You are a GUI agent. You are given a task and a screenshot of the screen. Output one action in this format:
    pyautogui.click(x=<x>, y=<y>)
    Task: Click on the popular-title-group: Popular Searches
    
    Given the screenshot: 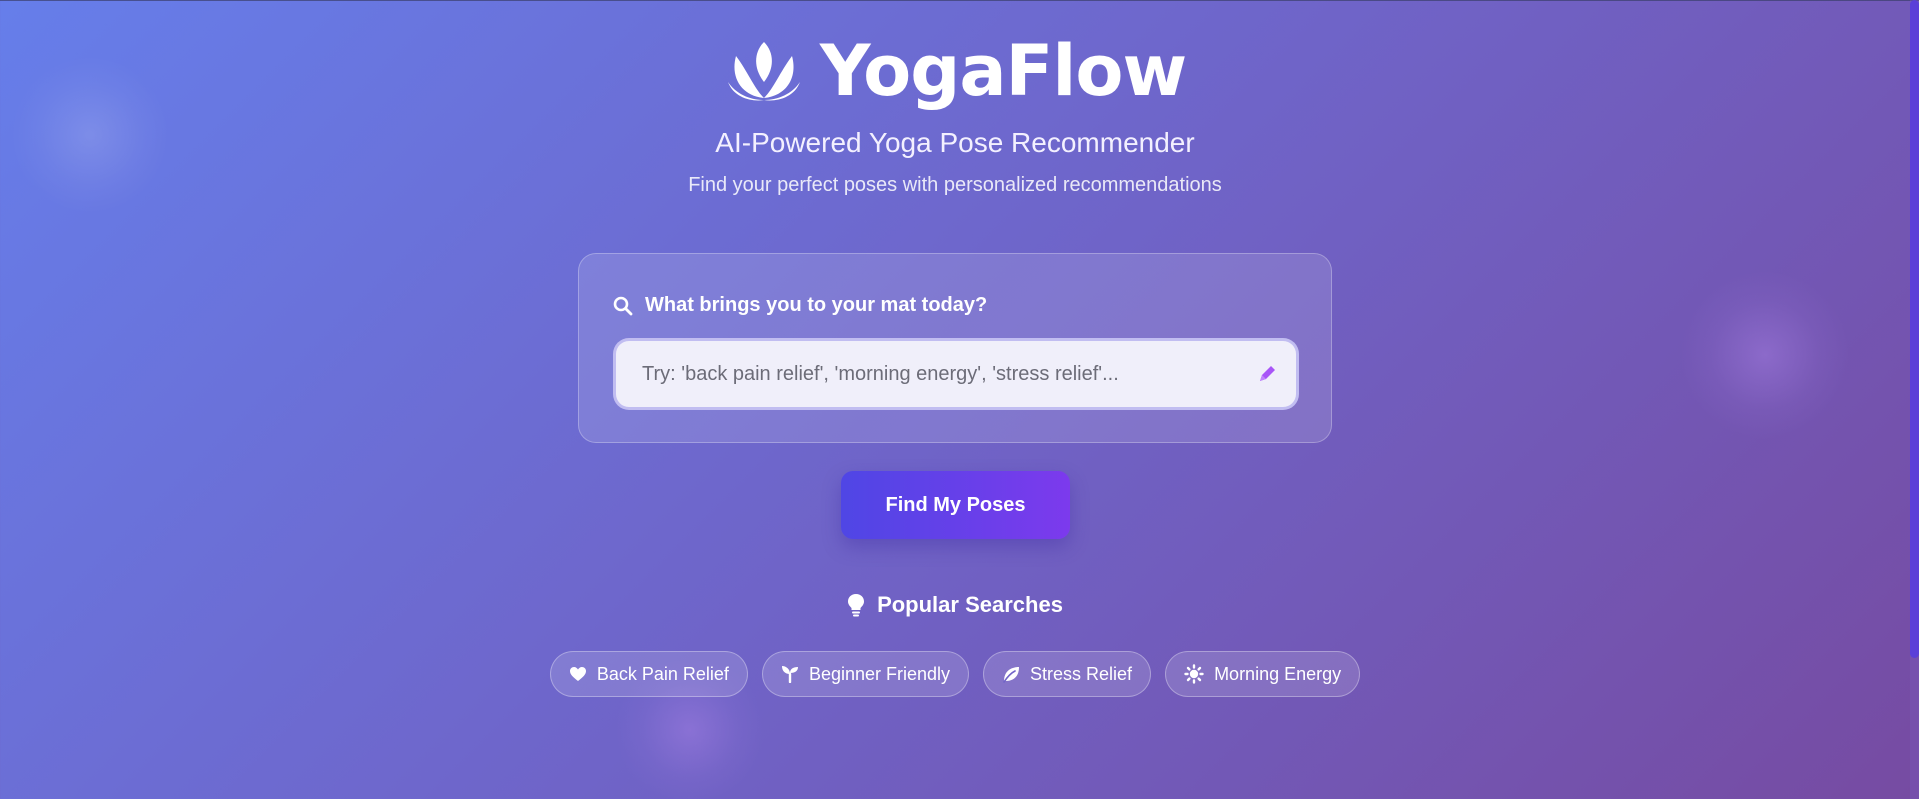 What is the action you would take?
    pyautogui.click(x=955, y=605)
    